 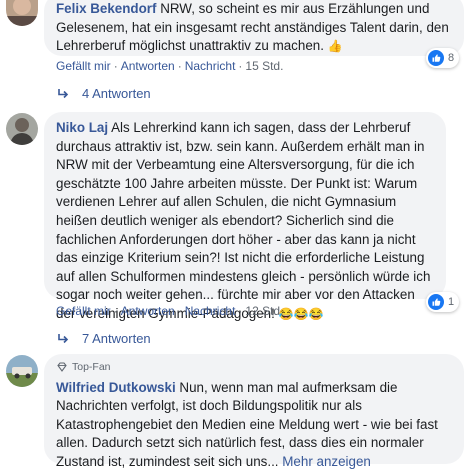 I want to click on view-replies-link: 4 Antworten, so click(x=103, y=93).